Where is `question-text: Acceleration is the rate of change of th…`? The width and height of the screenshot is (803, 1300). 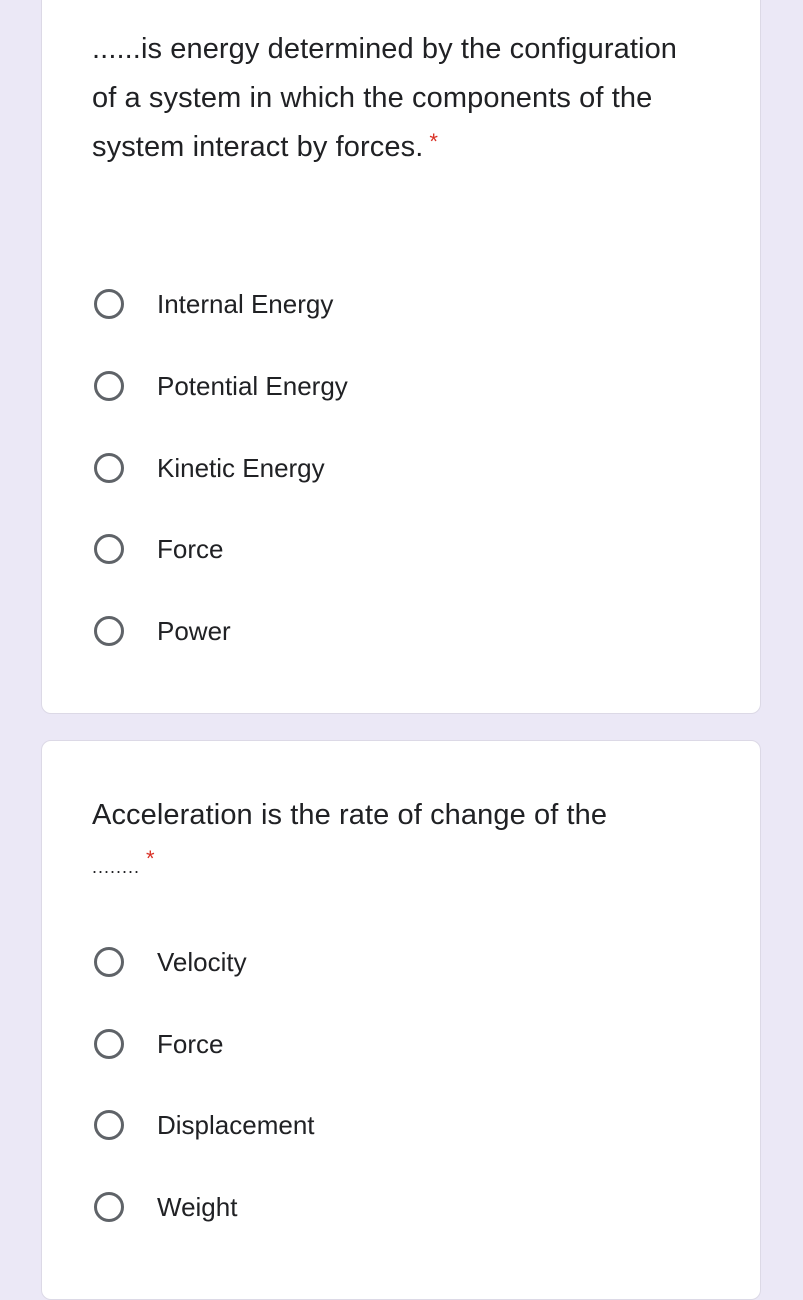 question-text: Acceleration is the rate of change of th… is located at coordinates (397, 841).